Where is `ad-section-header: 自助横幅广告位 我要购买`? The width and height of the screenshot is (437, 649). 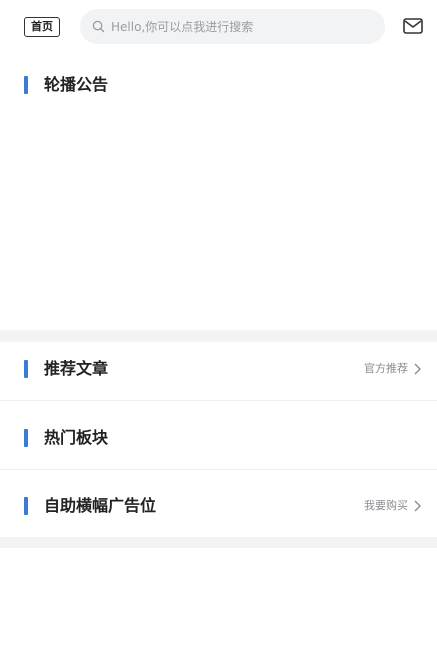
ad-section-header: 自助横幅广告位 我要购买 is located at coordinates (218, 506).